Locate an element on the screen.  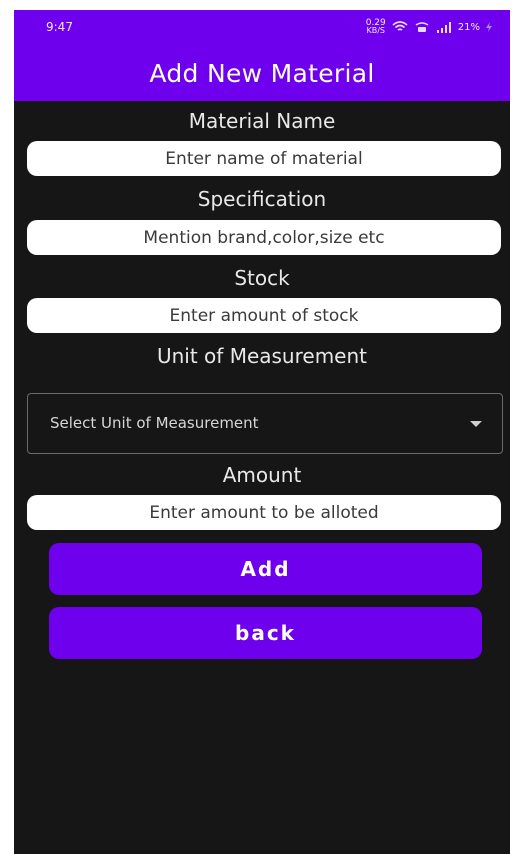
status-bar: 9:47 0.29 KB/S 21% is located at coordinates (262, 28).